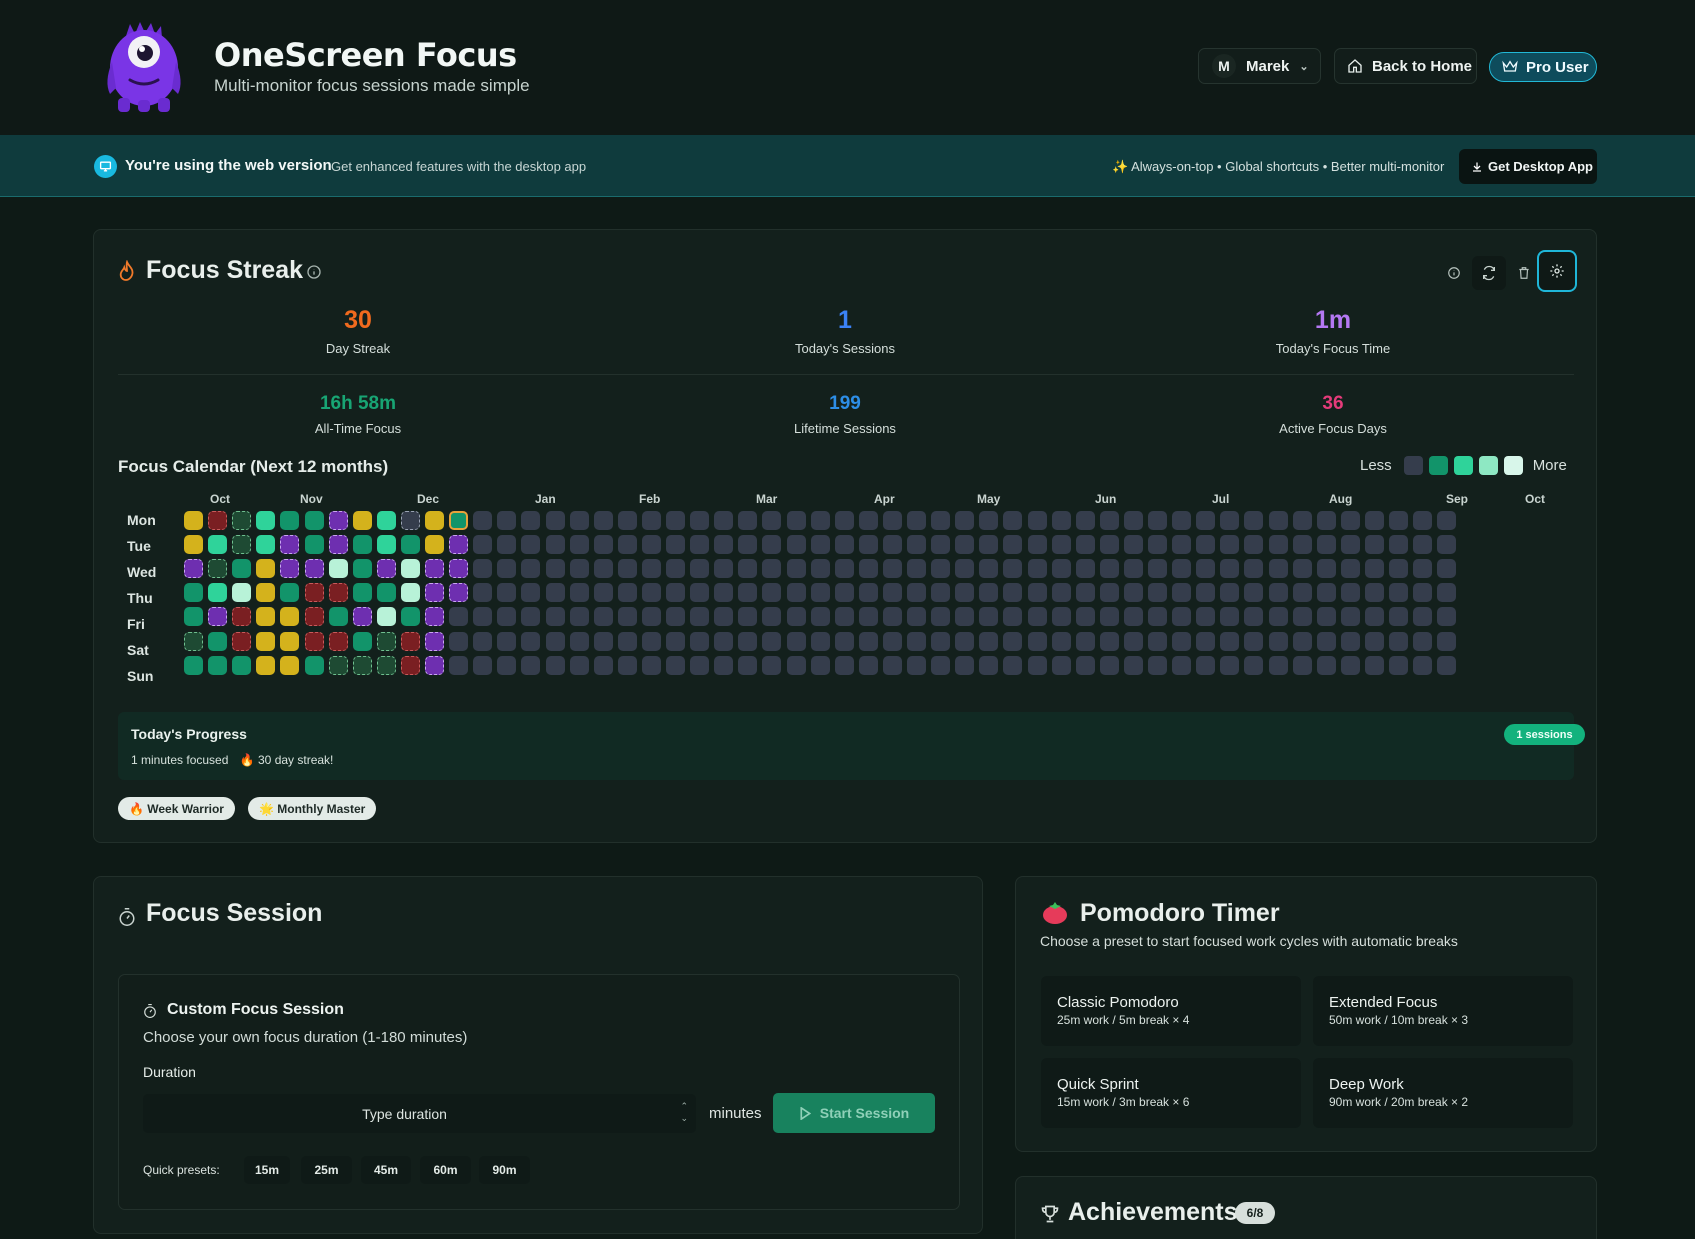  I want to click on preset-90m-button: 90m, so click(504, 1170).